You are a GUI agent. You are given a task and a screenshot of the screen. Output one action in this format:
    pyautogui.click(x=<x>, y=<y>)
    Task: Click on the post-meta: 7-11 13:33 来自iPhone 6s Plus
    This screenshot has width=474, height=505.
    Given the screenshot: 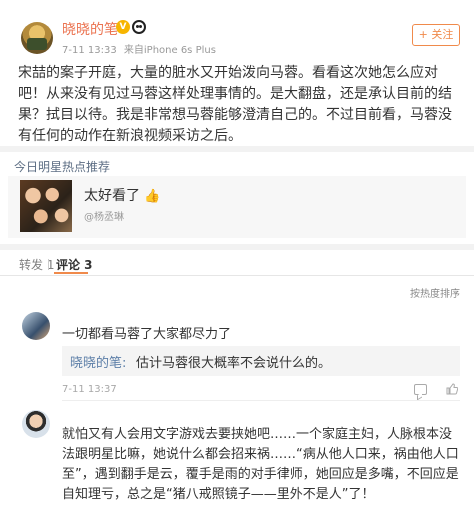 What is the action you would take?
    pyautogui.click(x=141, y=48)
    